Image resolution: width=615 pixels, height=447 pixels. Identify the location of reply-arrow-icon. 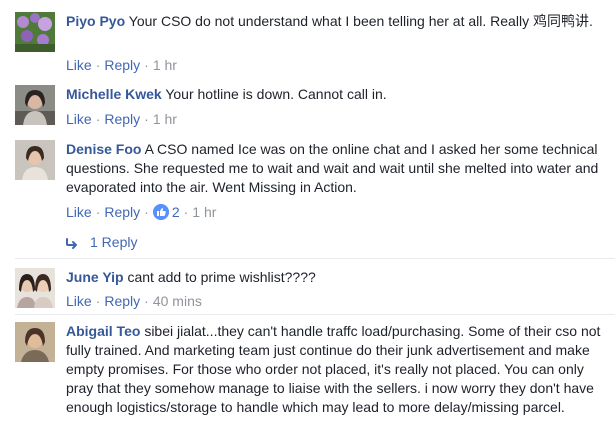
(71, 243).